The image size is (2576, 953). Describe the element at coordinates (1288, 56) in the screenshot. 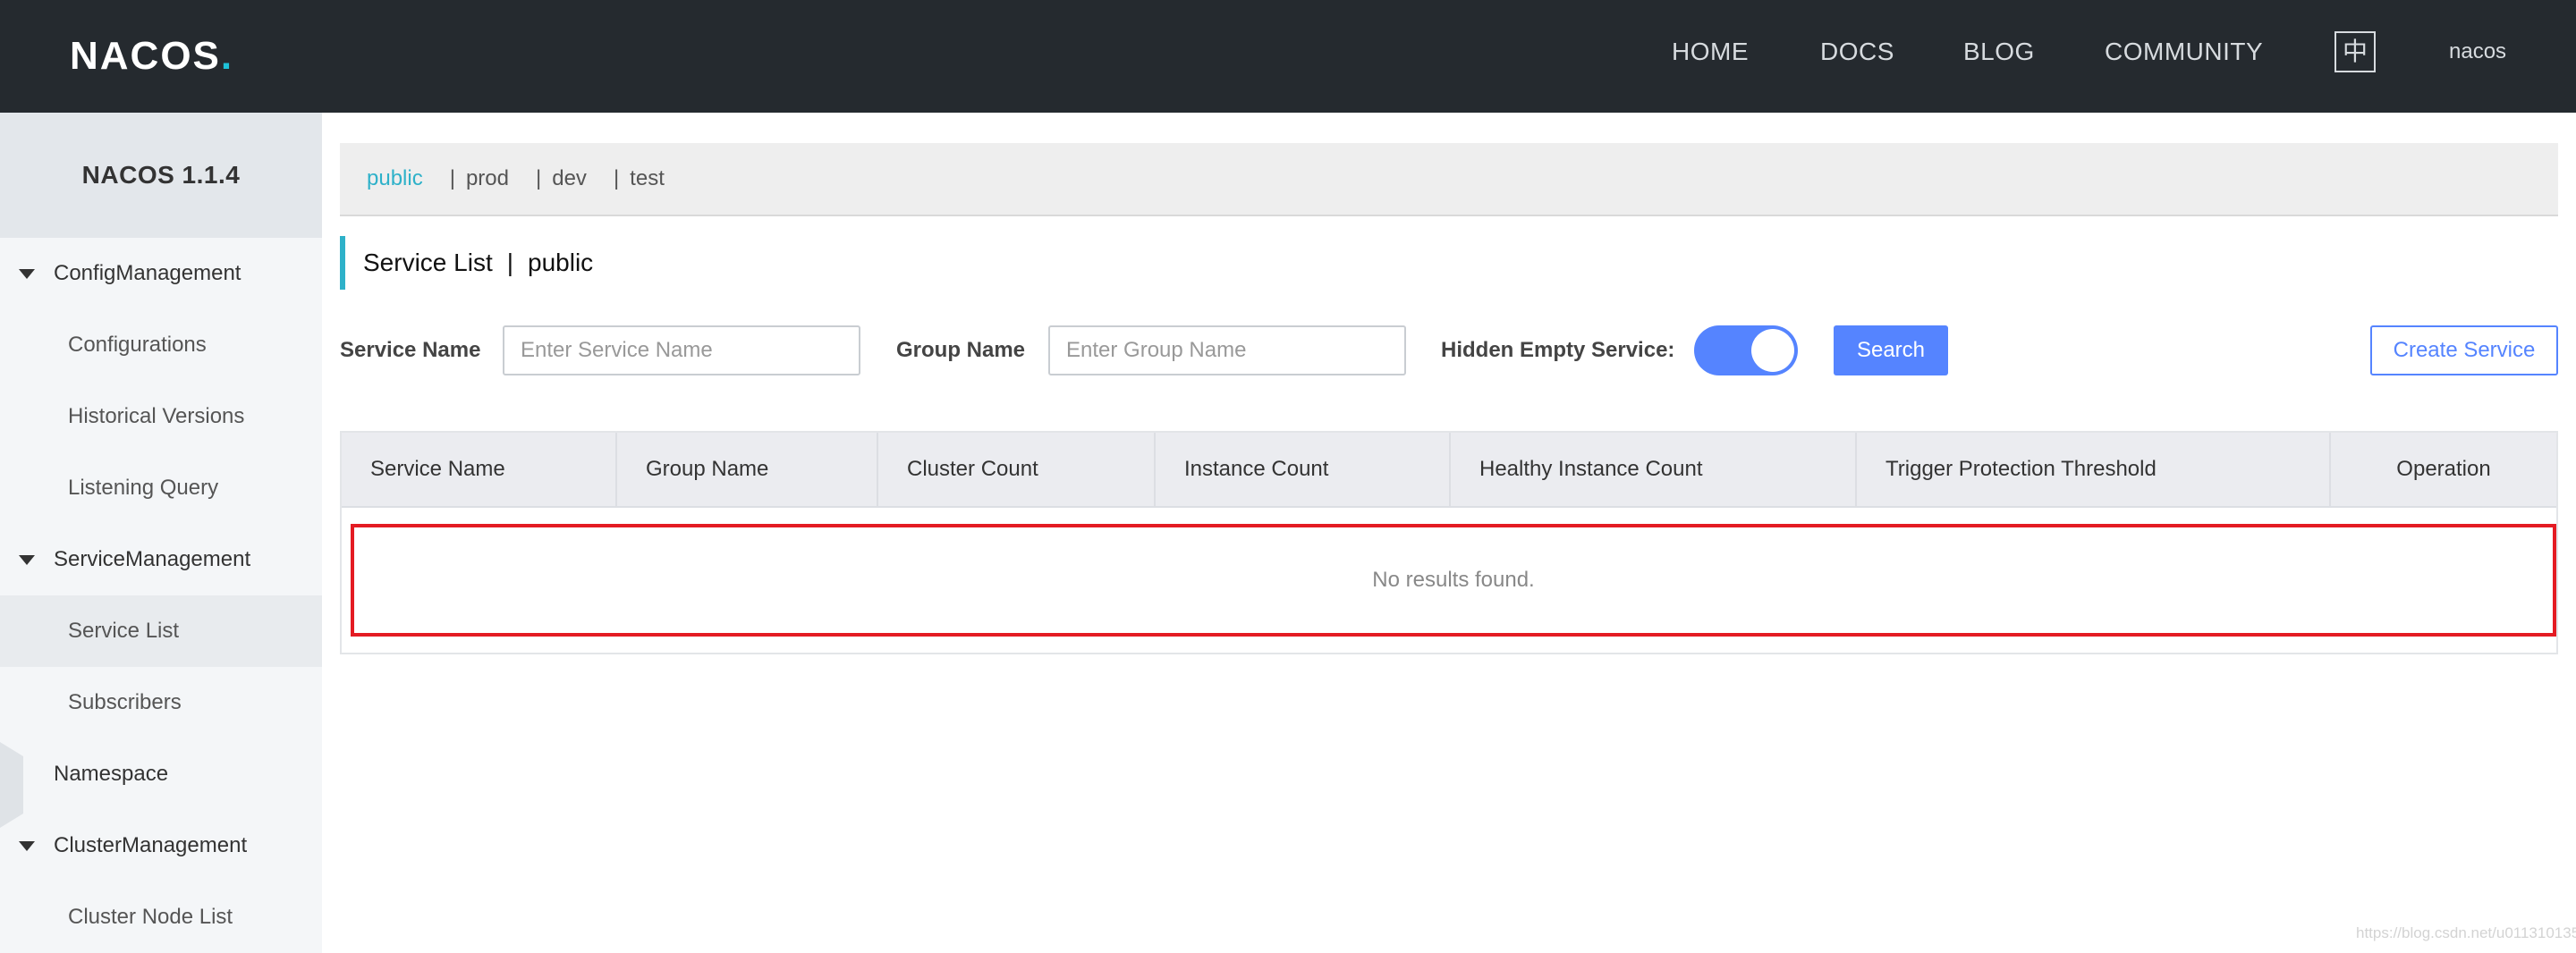

I see `top-navbar: NACOS. HOME DOCS BLOG COMMUNITY 中 nacos` at that location.